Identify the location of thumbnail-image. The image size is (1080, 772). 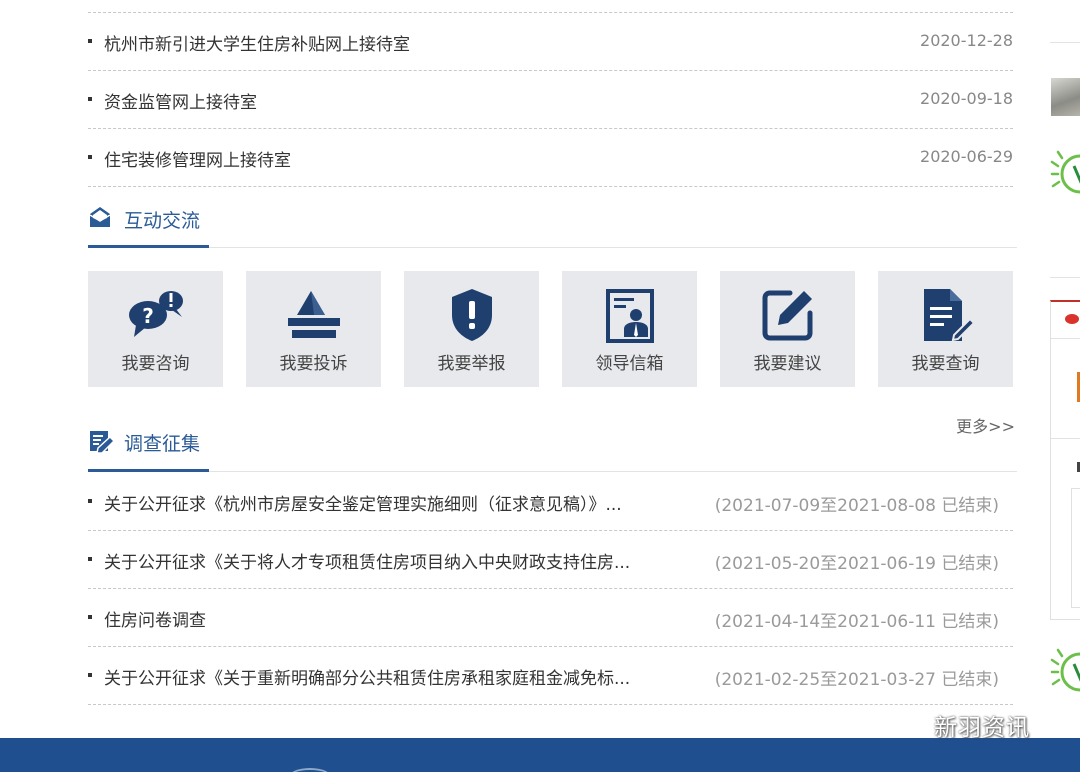
(1065, 97).